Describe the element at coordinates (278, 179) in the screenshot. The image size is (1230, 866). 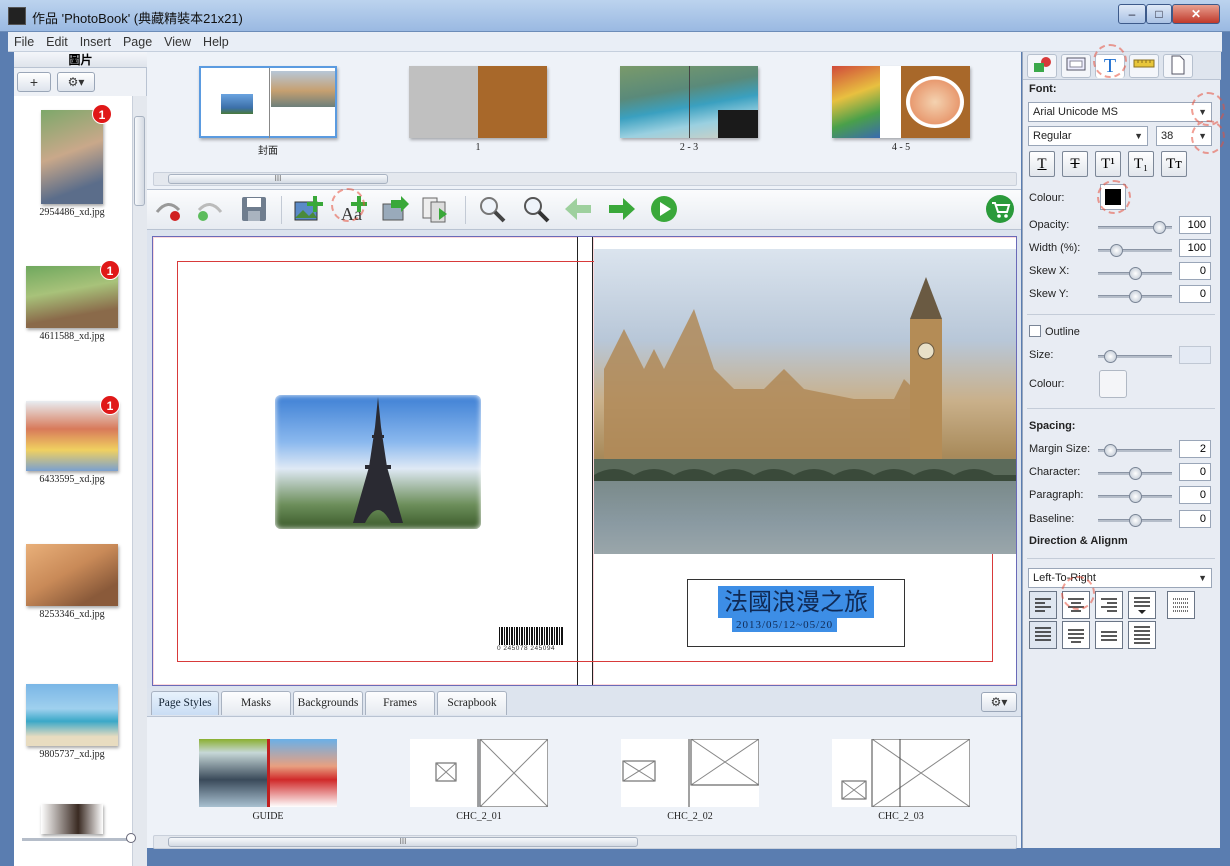
I see `scrollbar-thumb: III` at that location.